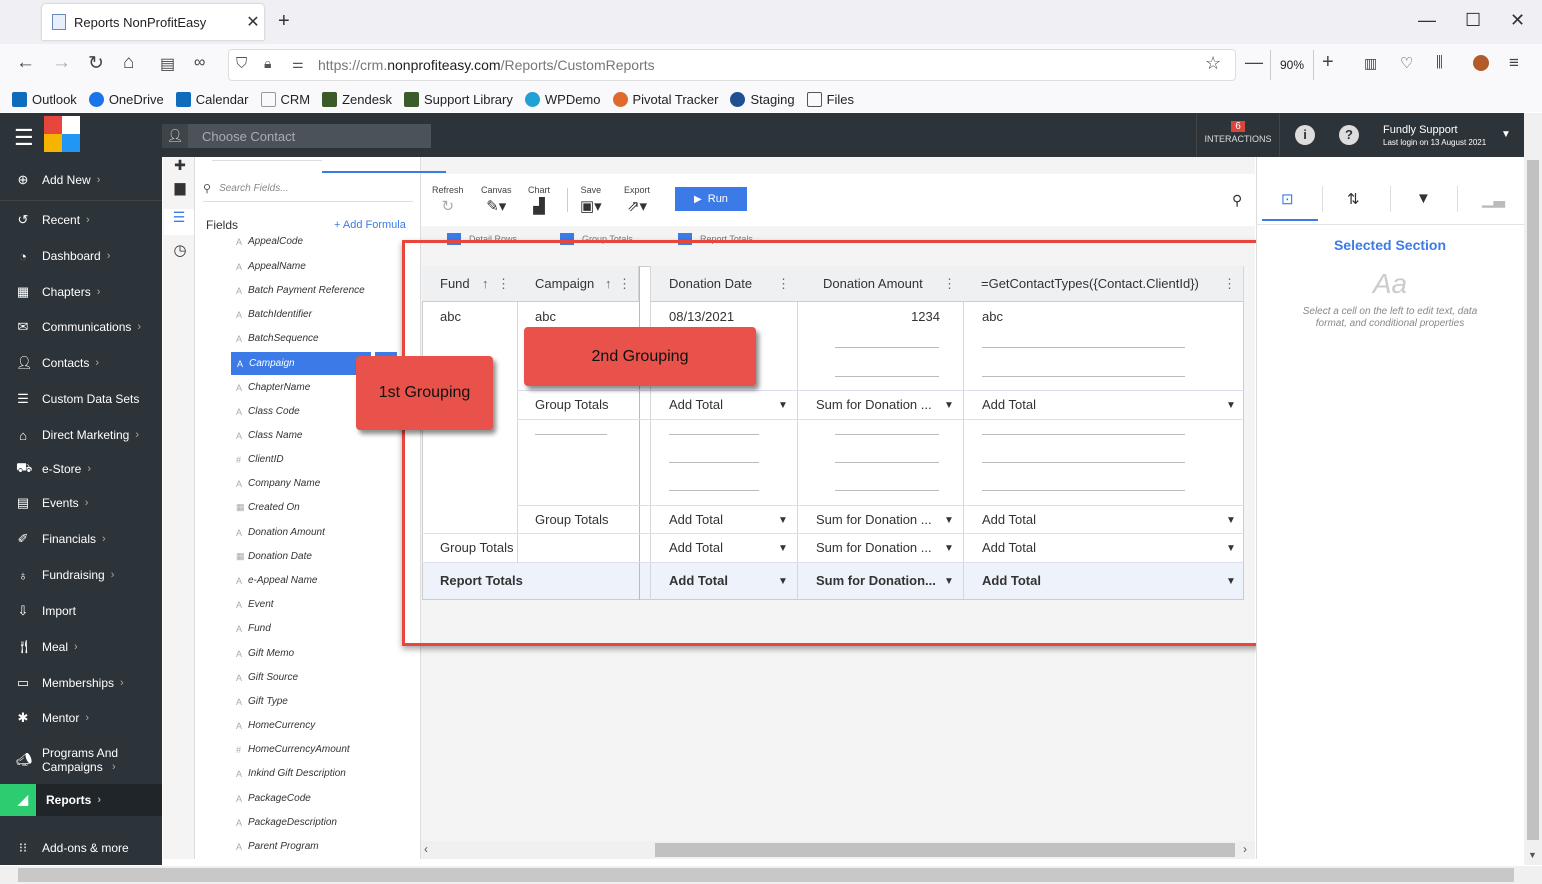 This screenshot has width=1542, height=884. I want to click on nav-item-recent: ↺ Recent ›, so click(81, 220).